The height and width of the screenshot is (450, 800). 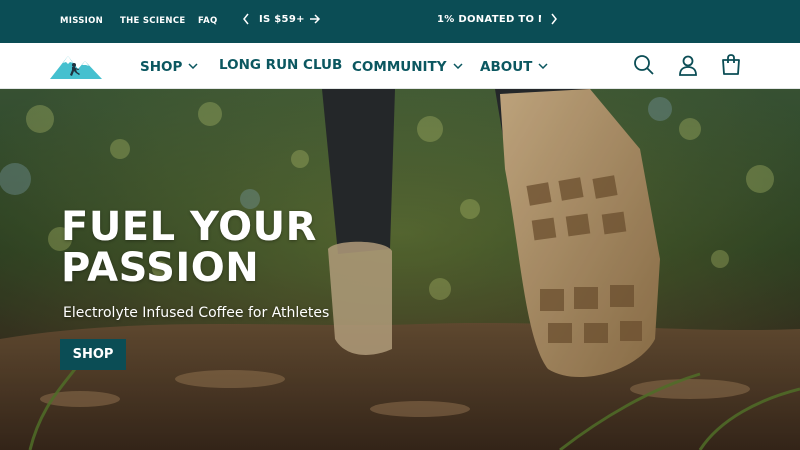 What do you see at coordinates (315, 20) in the screenshot?
I see `arrow-right-icon` at bounding box center [315, 20].